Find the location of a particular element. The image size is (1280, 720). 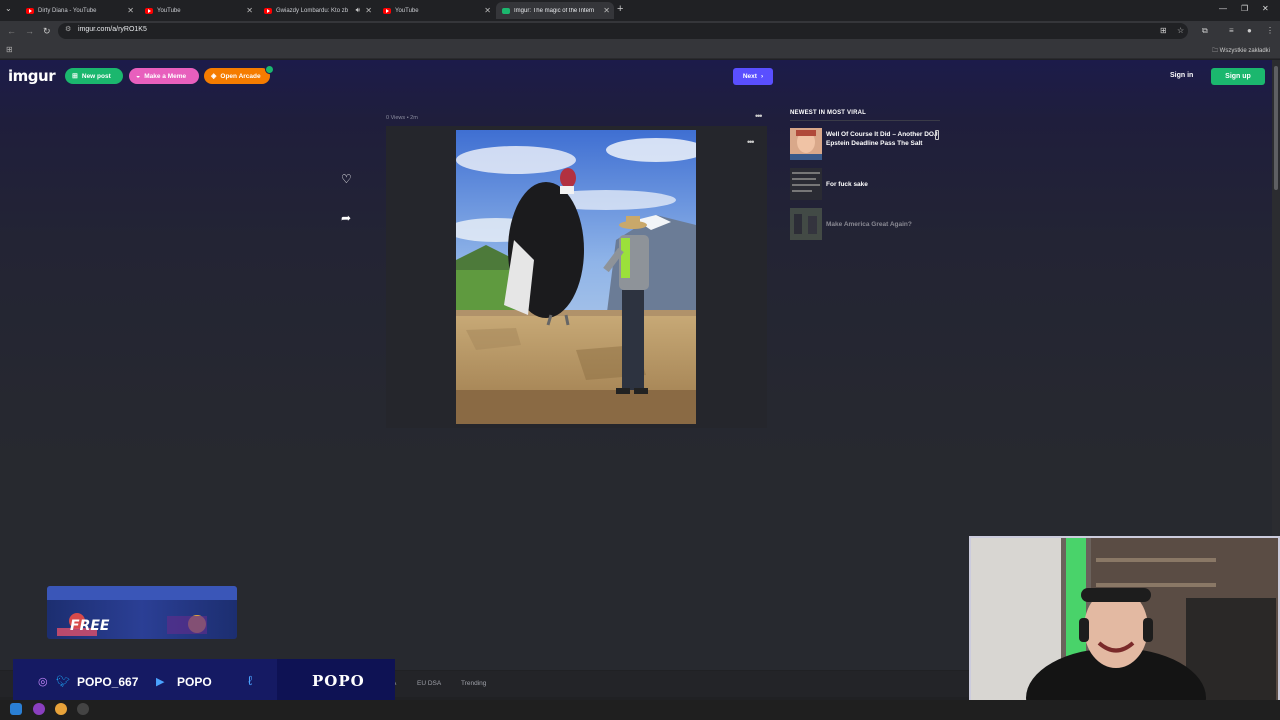

post-age: 2m is located at coordinates (414, 118).